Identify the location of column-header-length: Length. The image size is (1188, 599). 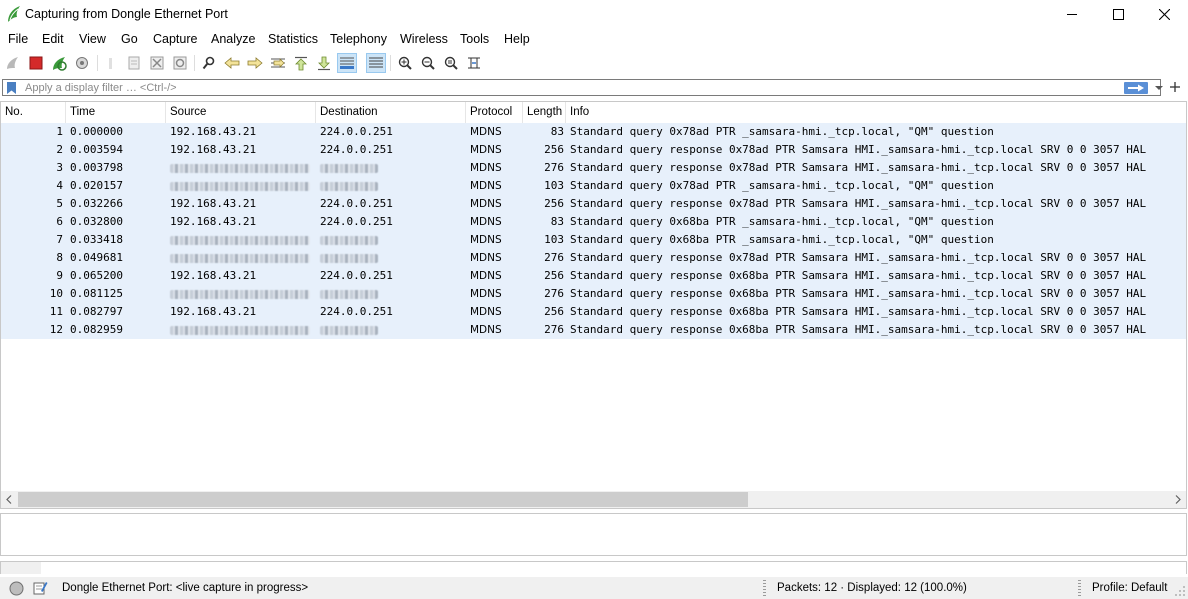
(544, 112).